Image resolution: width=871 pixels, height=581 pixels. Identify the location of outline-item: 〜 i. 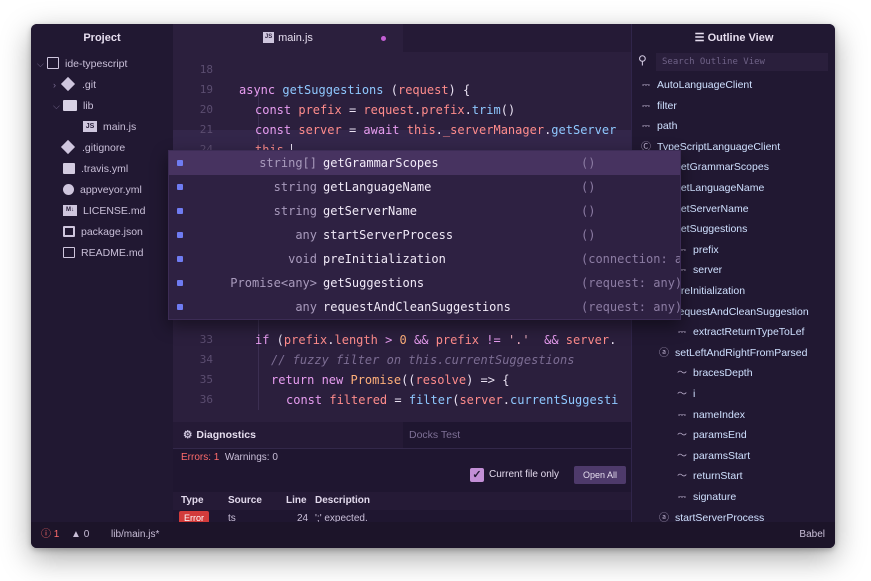
(684, 394).